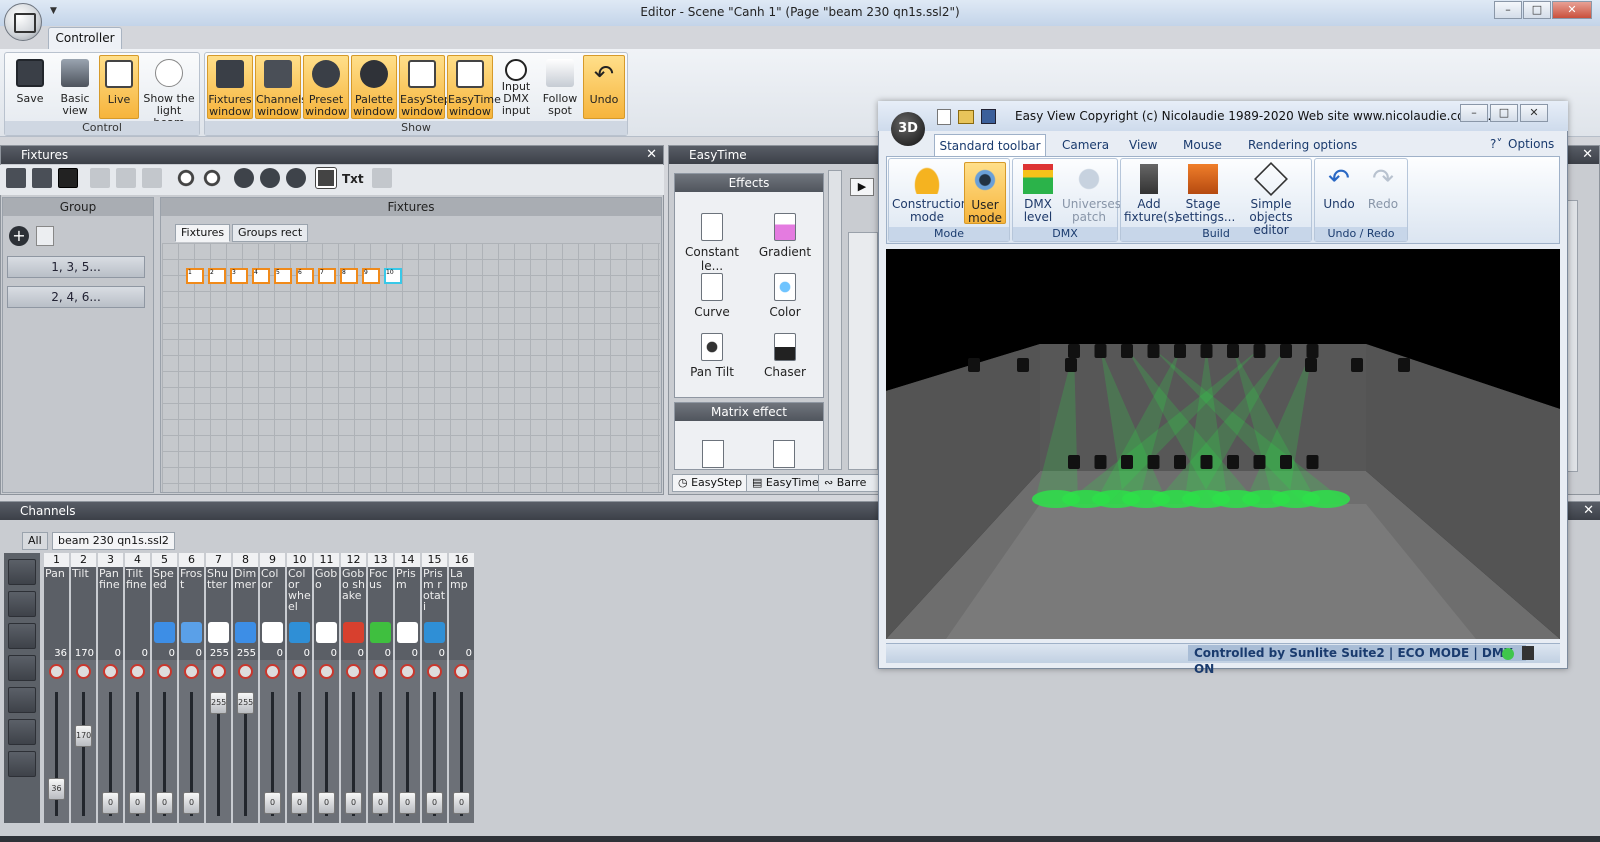 The height and width of the screenshot is (842, 1600). Describe the element at coordinates (516, 87) in the screenshot. I see `dmx-input-button: Input DMX input` at that location.